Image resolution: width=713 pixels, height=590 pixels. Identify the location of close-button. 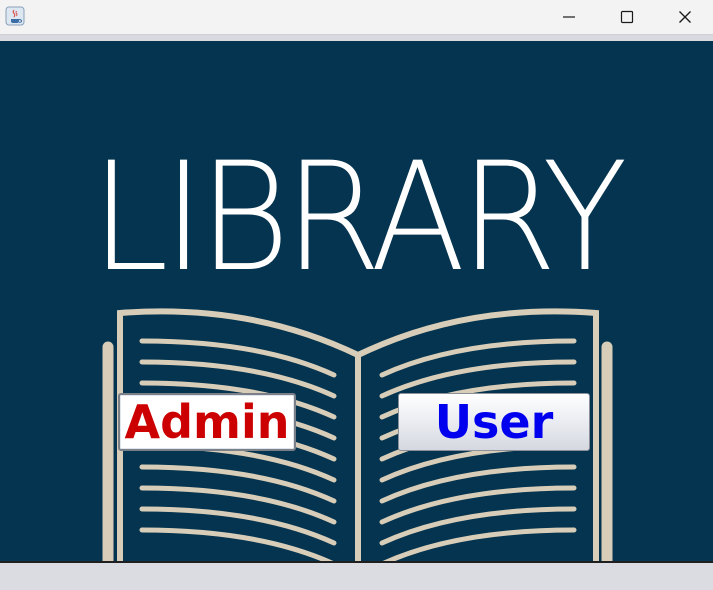
(684, 17).